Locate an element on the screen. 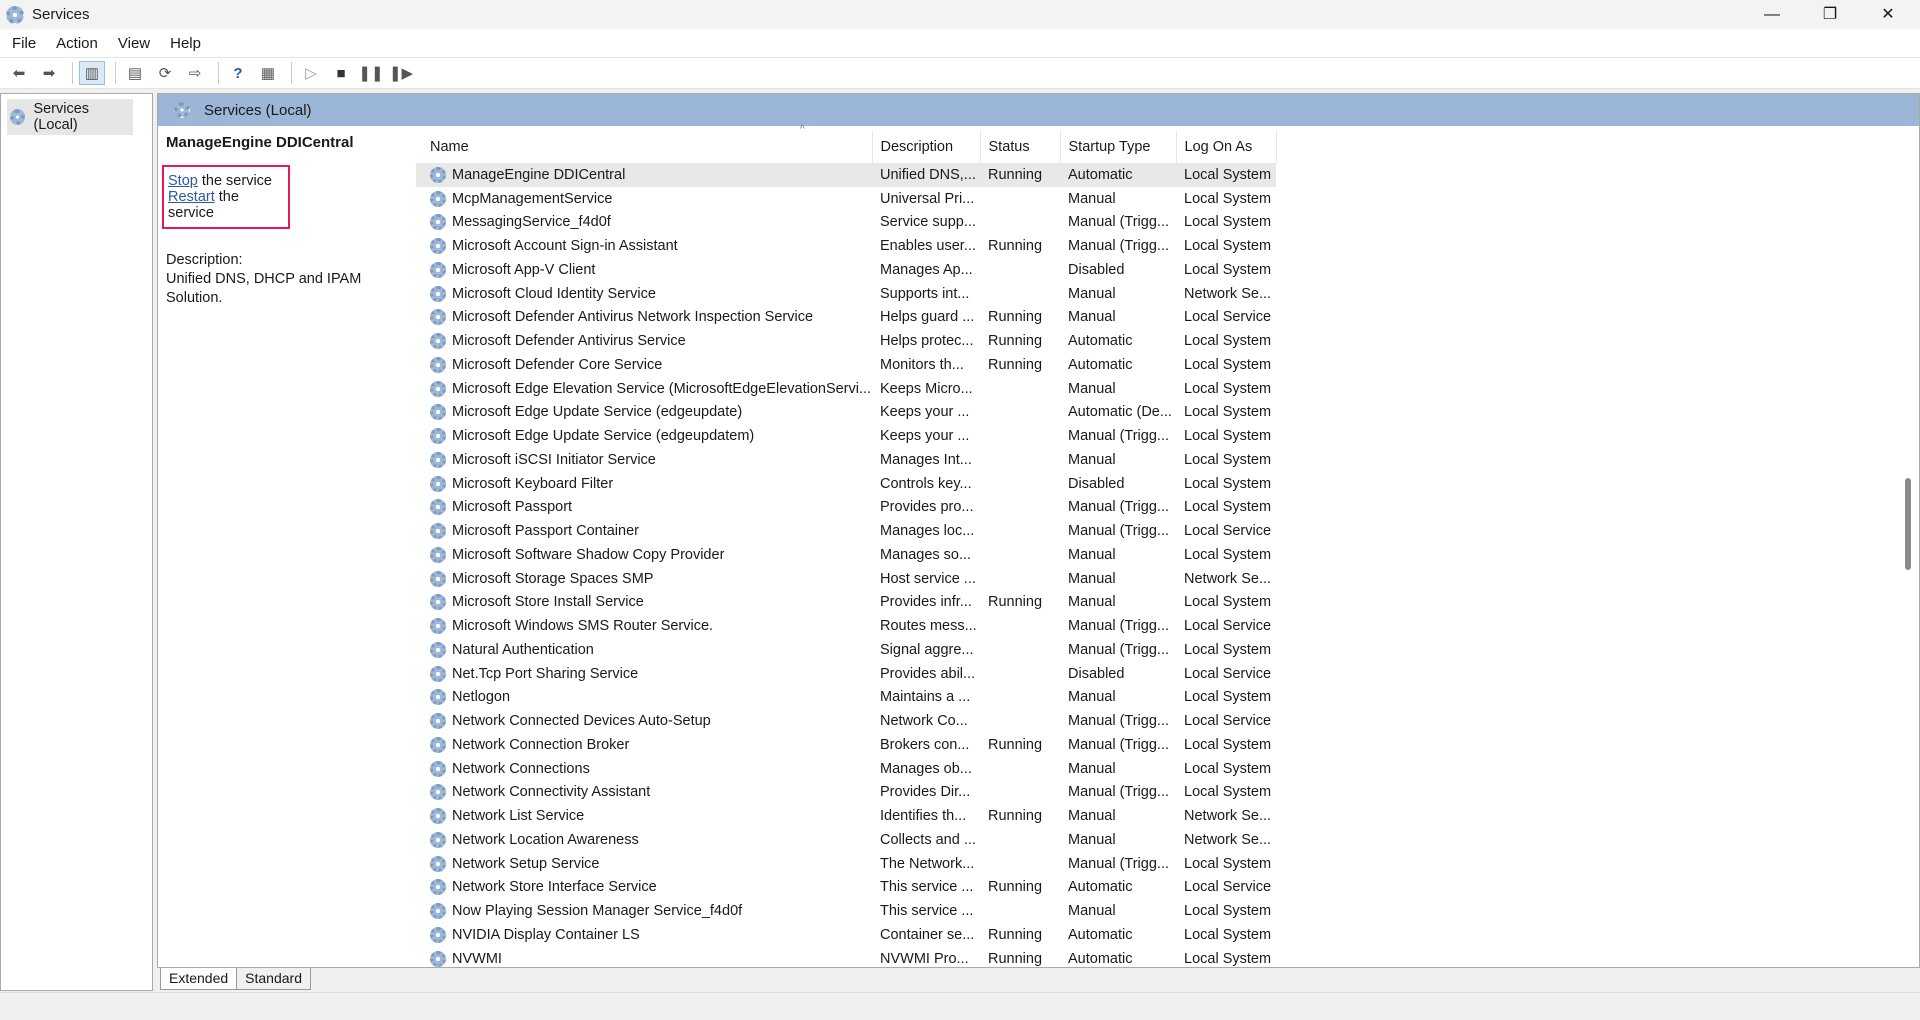 The height and width of the screenshot is (1020, 1920). tab-standard: Standard is located at coordinates (273, 979).